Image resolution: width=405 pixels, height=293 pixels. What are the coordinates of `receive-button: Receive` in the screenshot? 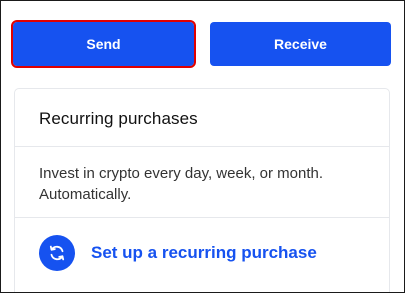 It's located at (300, 44).